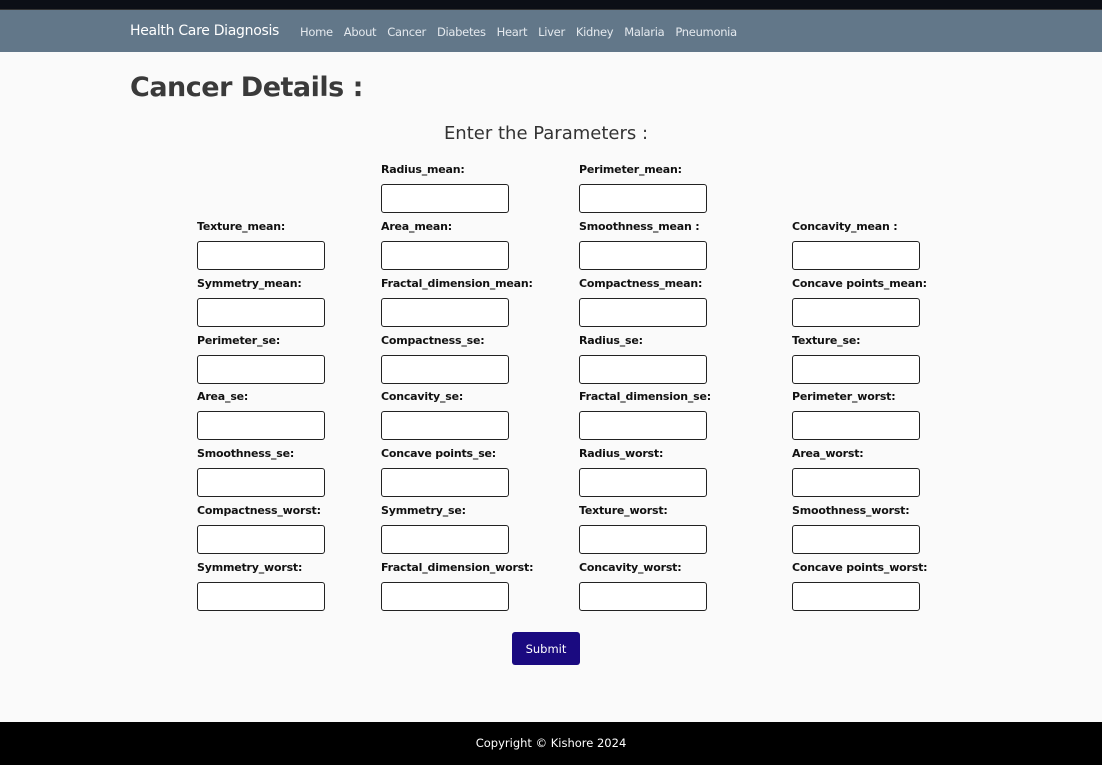  I want to click on form-heading: Enter the Parameters :, so click(546, 133).